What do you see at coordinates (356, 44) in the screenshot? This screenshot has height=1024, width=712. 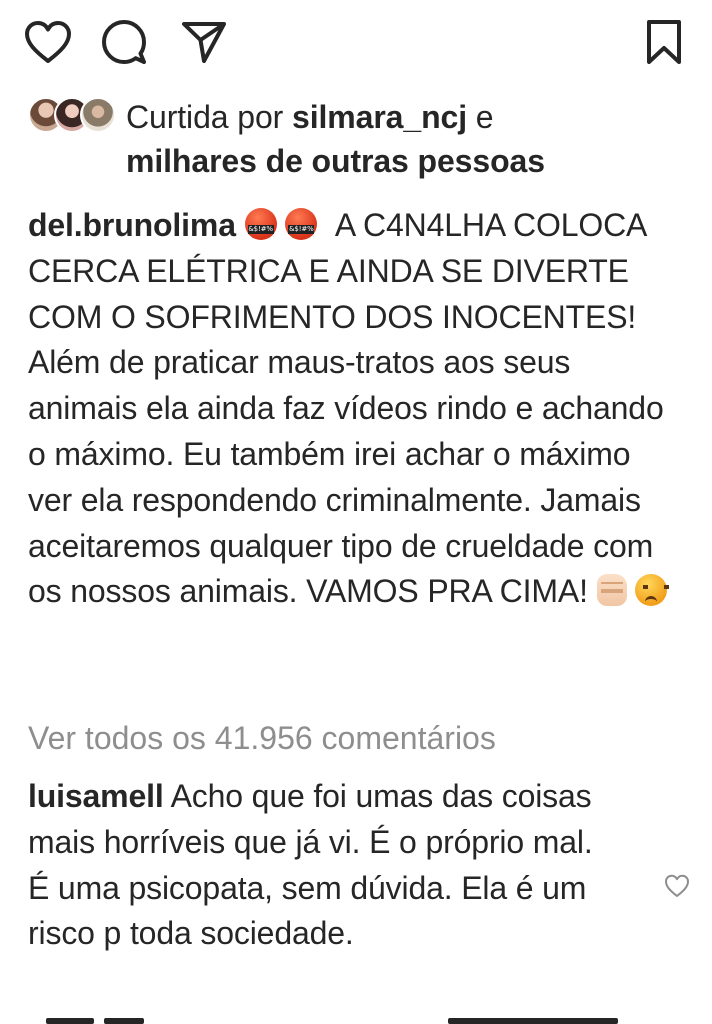 I see `post-action-bar` at bounding box center [356, 44].